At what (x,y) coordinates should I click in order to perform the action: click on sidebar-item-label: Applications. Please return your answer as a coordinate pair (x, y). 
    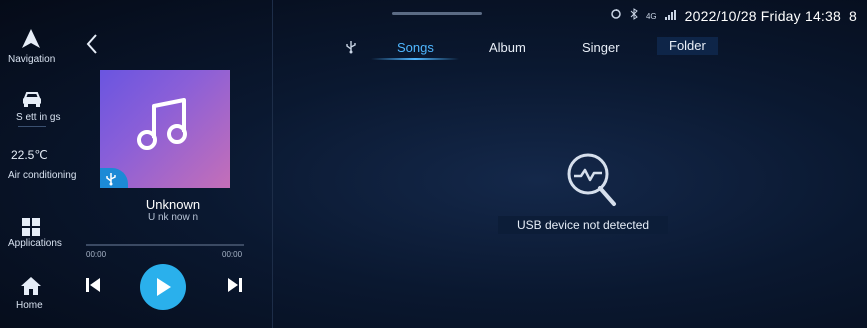
    Looking at the image, I should click on (35, 243).